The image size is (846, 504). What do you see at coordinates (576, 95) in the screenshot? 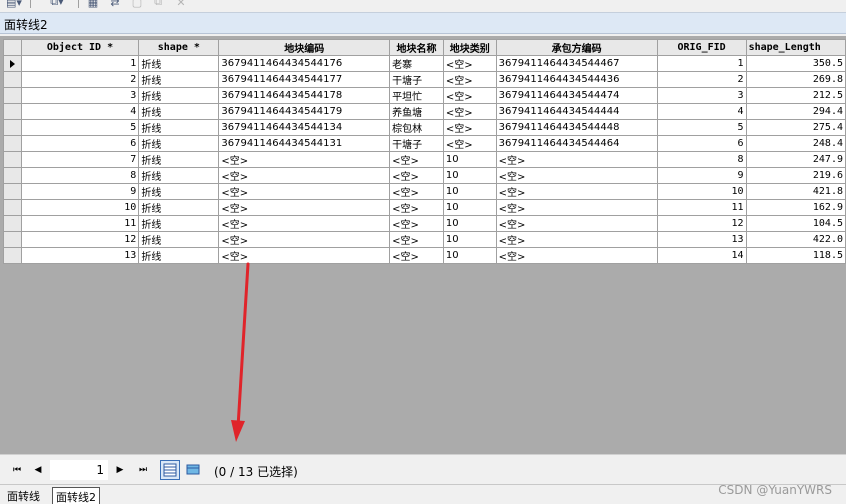
I see `table-cell: 3679411464434544474` at bounding box center [576, 95].